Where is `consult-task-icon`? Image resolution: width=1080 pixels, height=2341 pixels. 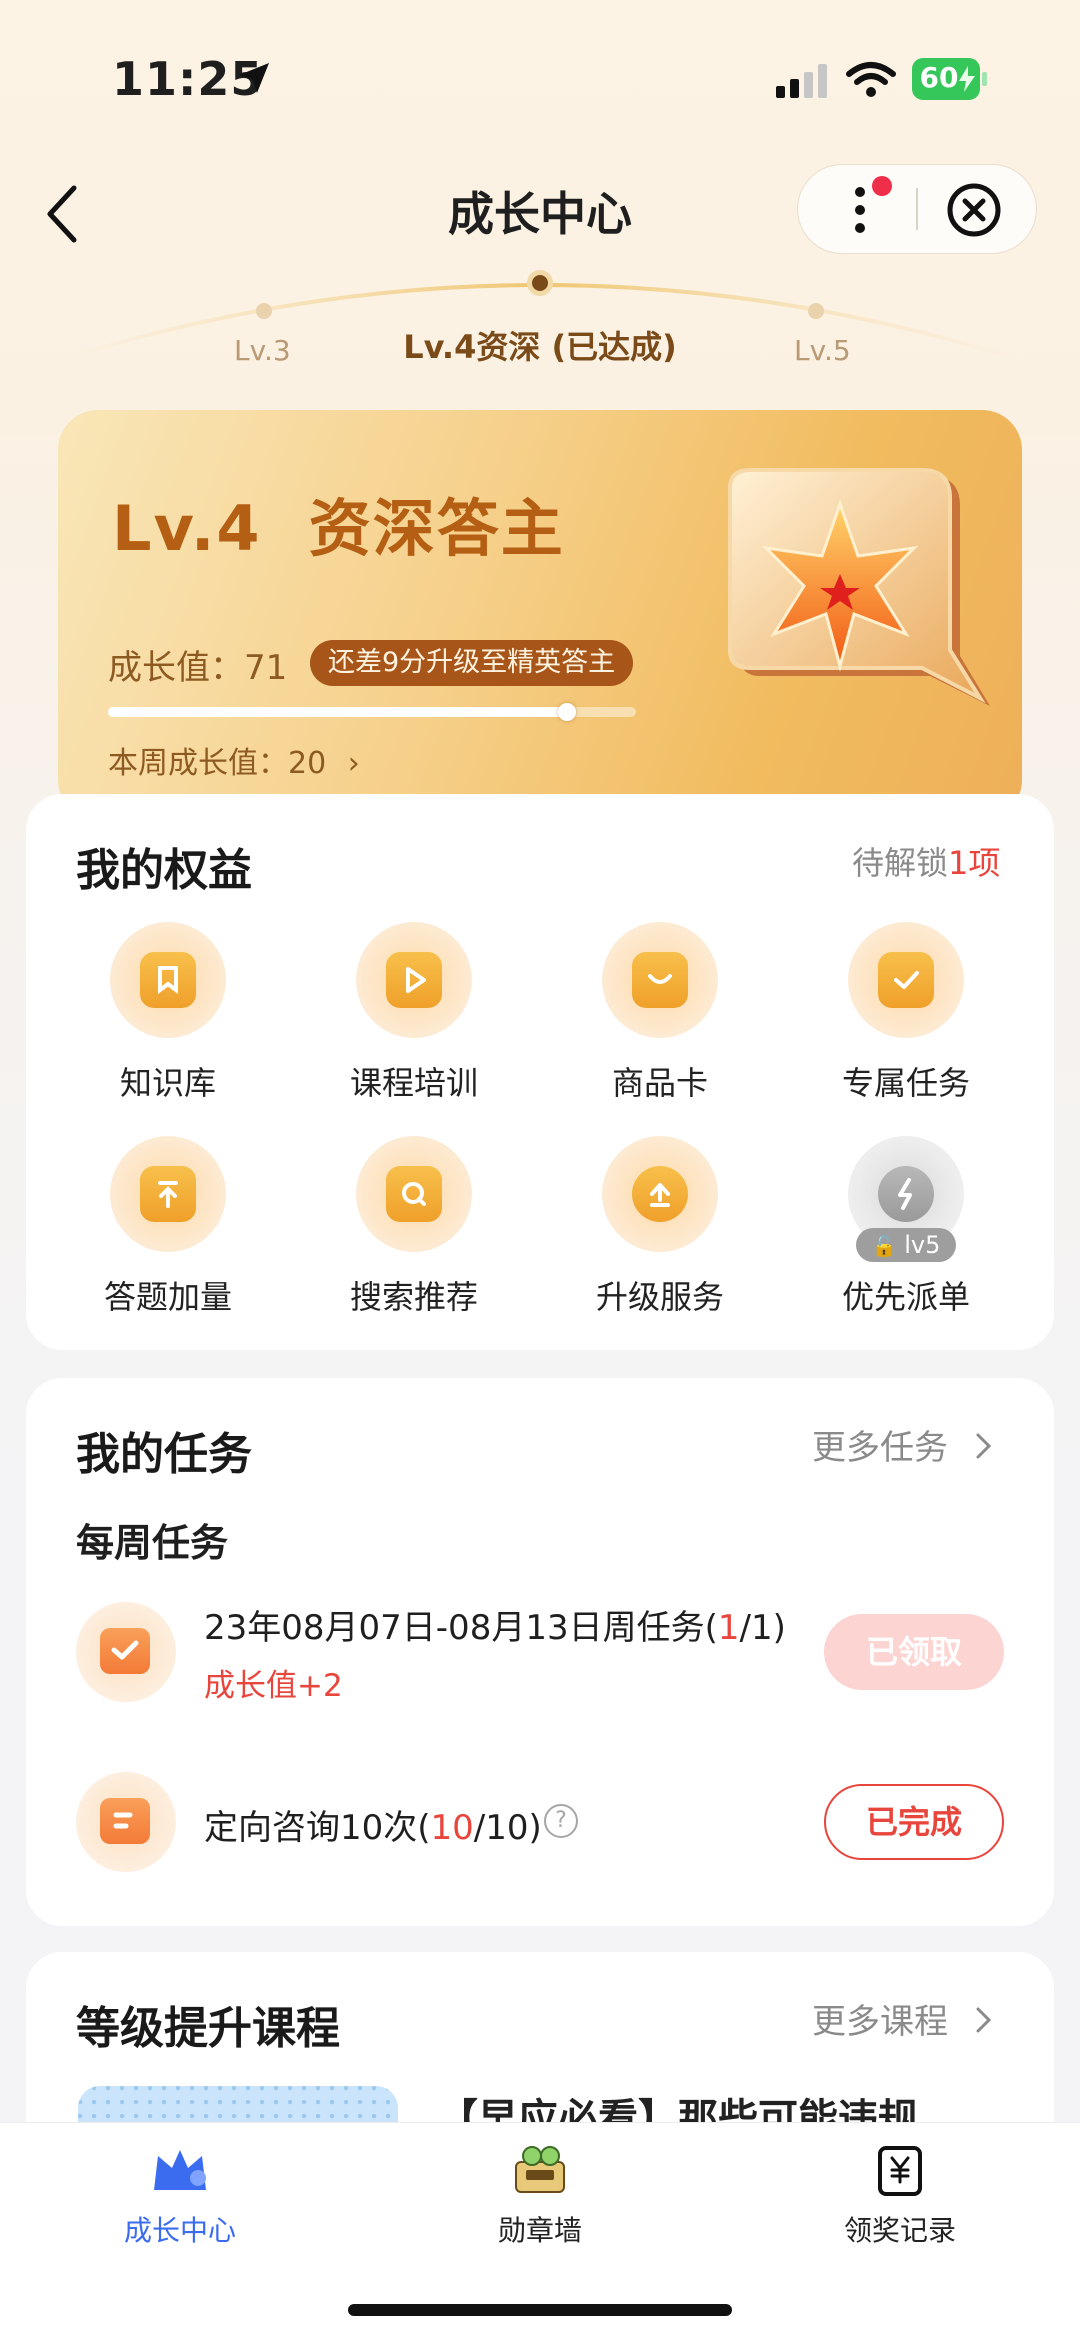 consult-task-icon is located at coordinates (126, 1822).